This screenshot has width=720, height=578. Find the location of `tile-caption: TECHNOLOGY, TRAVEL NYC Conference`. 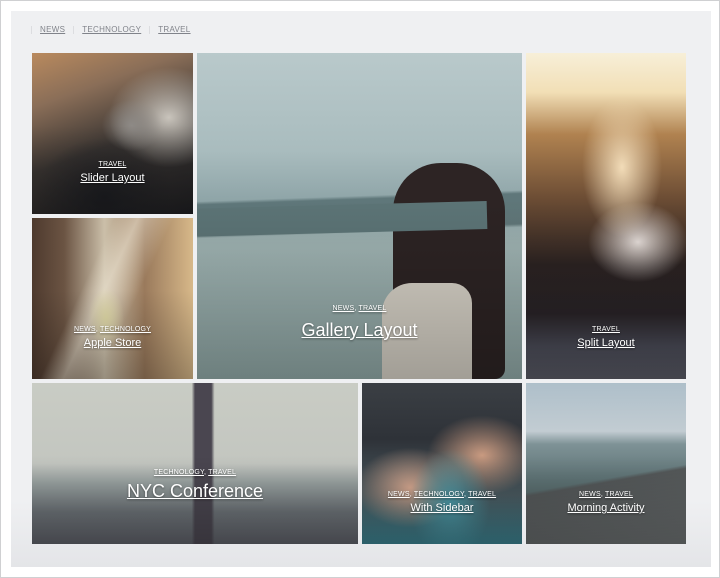

tile-caption: TECHNOLOGY, TRAVEL NYC Conference is located at coordinates (195, 485).